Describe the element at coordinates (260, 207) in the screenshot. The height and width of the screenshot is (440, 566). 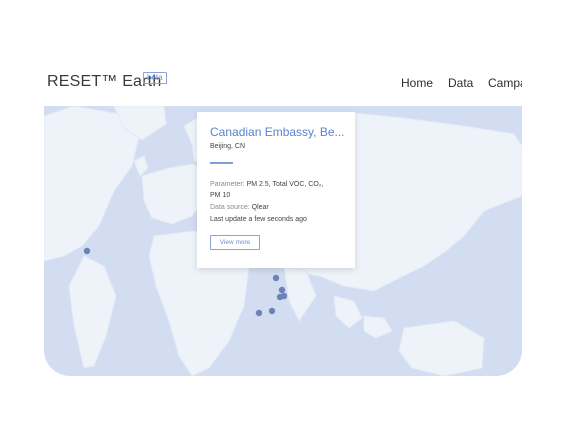
I see `data-source-value: Qlear` at that location.